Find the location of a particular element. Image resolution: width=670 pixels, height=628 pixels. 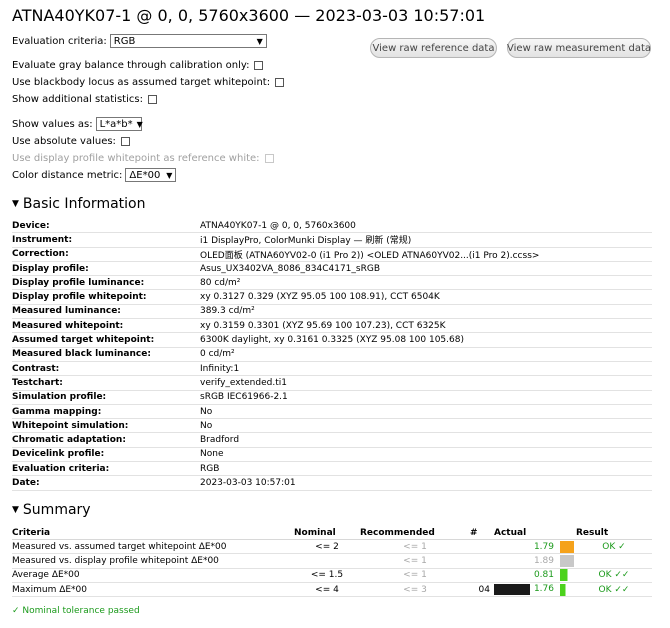

info-value: ATNA40YK07-1 @ 0, 0, 5760x3600 is located at coordinates (426, 226).